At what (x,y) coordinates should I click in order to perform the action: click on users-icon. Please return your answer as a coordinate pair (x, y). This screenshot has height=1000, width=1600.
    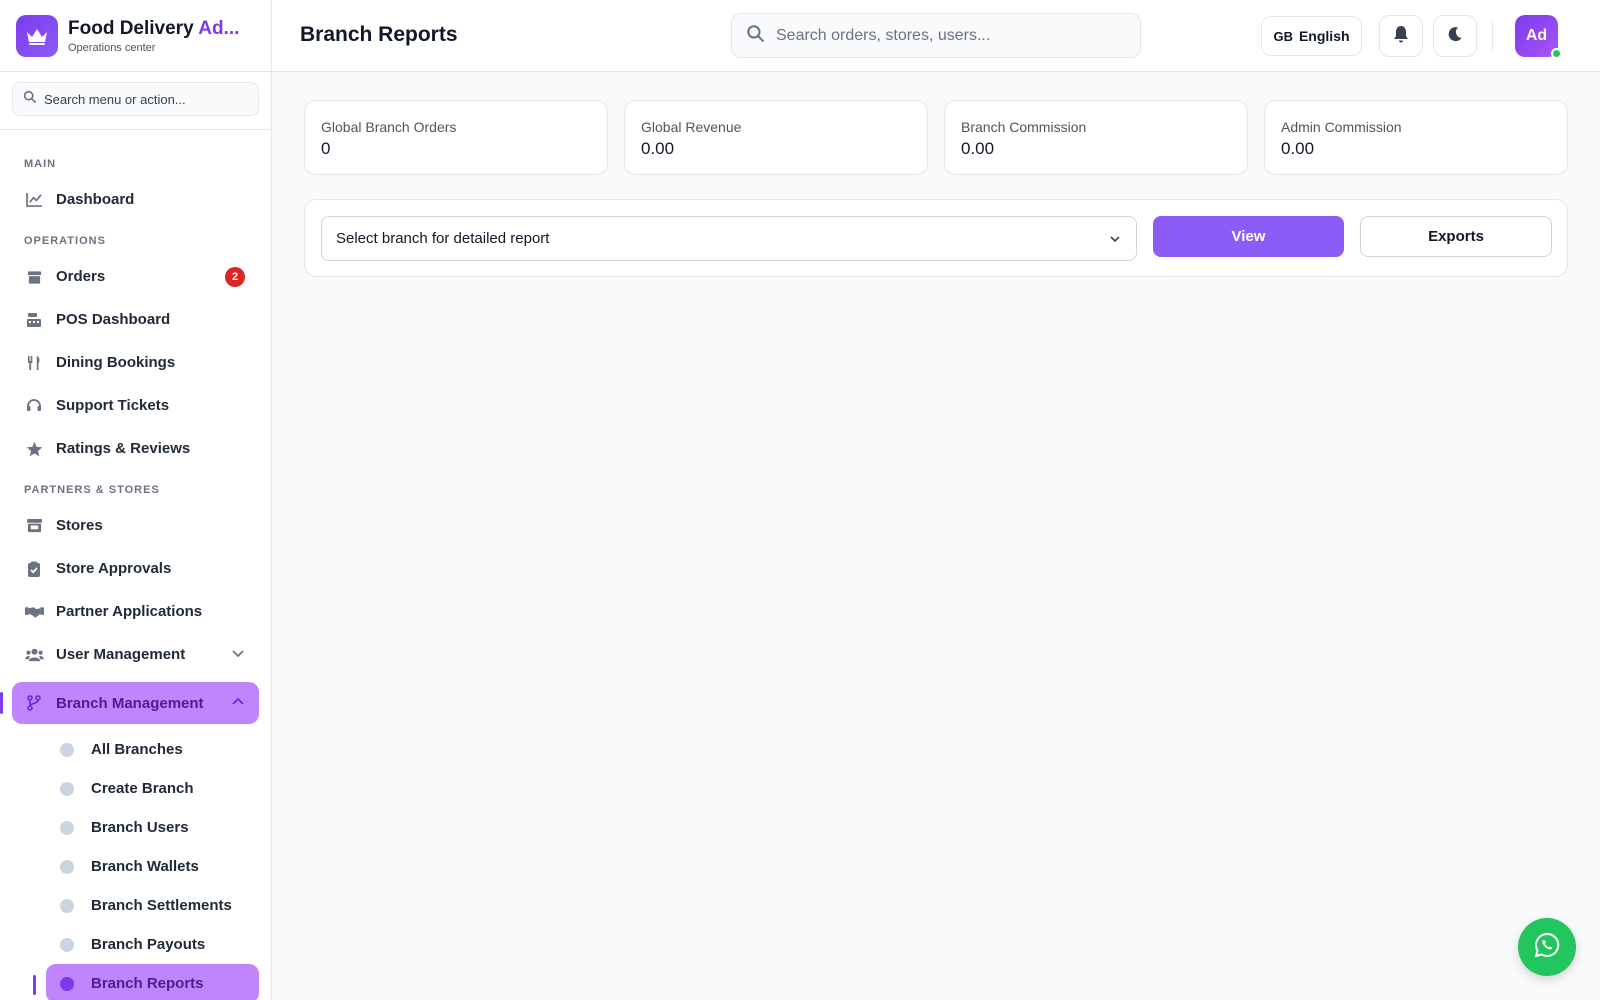
    Looking at the image, I should click on (34, 655).